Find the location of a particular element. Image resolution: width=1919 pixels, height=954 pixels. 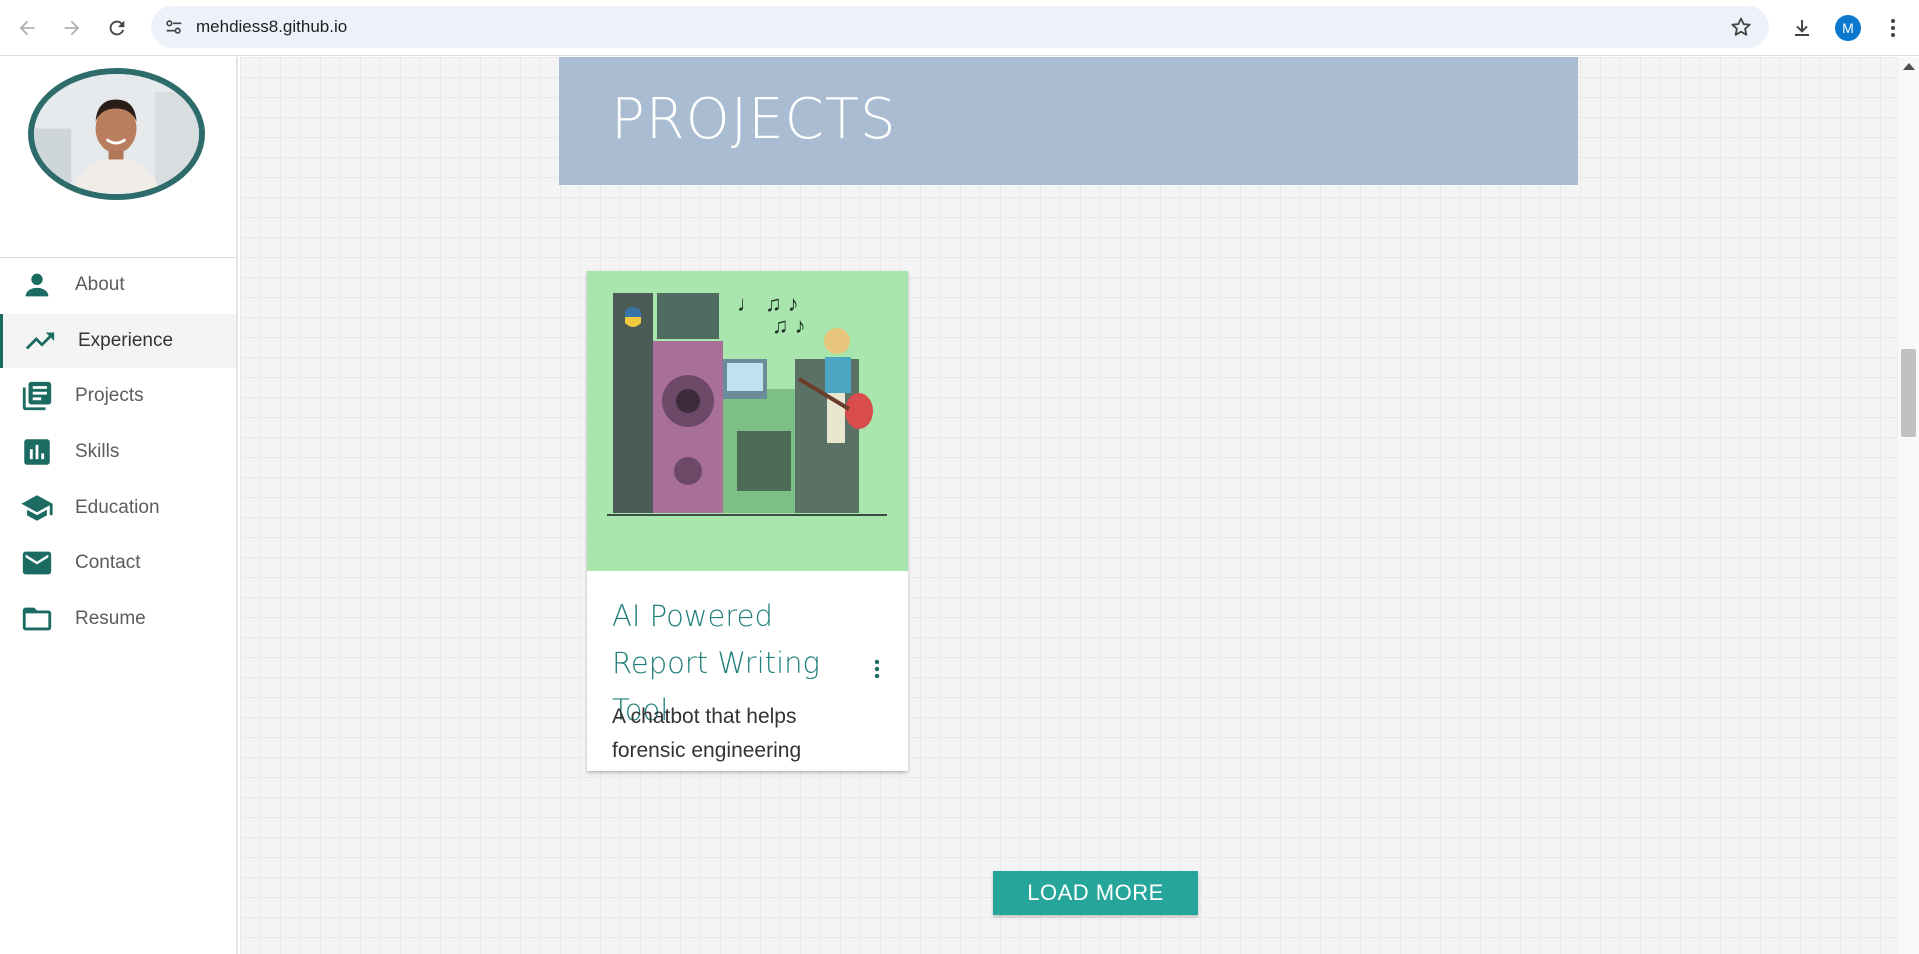

project-card-image: ♩ ♫ ♪ ♫ ♪ is located at coordinates (747, 421).